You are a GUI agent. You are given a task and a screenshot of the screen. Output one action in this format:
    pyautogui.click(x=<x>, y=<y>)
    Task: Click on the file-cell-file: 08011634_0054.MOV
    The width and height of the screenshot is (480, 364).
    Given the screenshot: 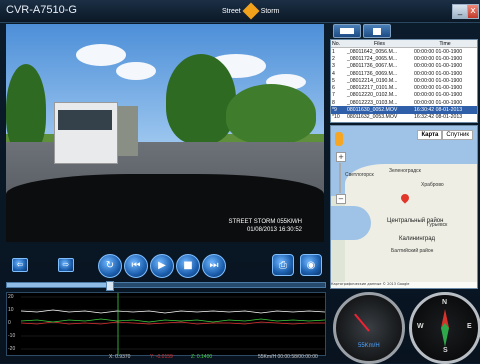 What is the action you would take?
    pyautogui.click(x=379, y=122)
    